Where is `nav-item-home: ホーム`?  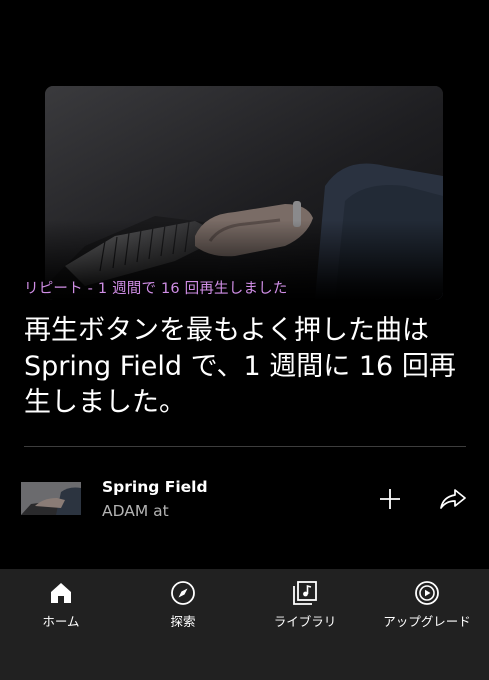 nav-item-home: ホーム is located at coordinates (61, 604).